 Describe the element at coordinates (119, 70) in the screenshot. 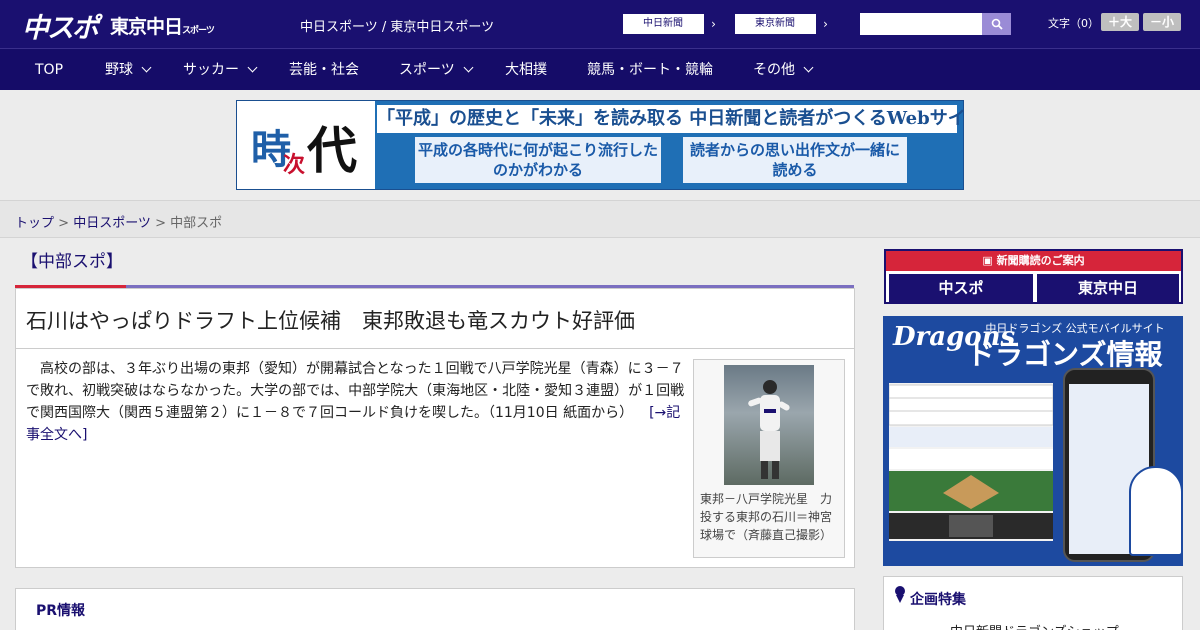

I see `nav-label: 野球` at that location.